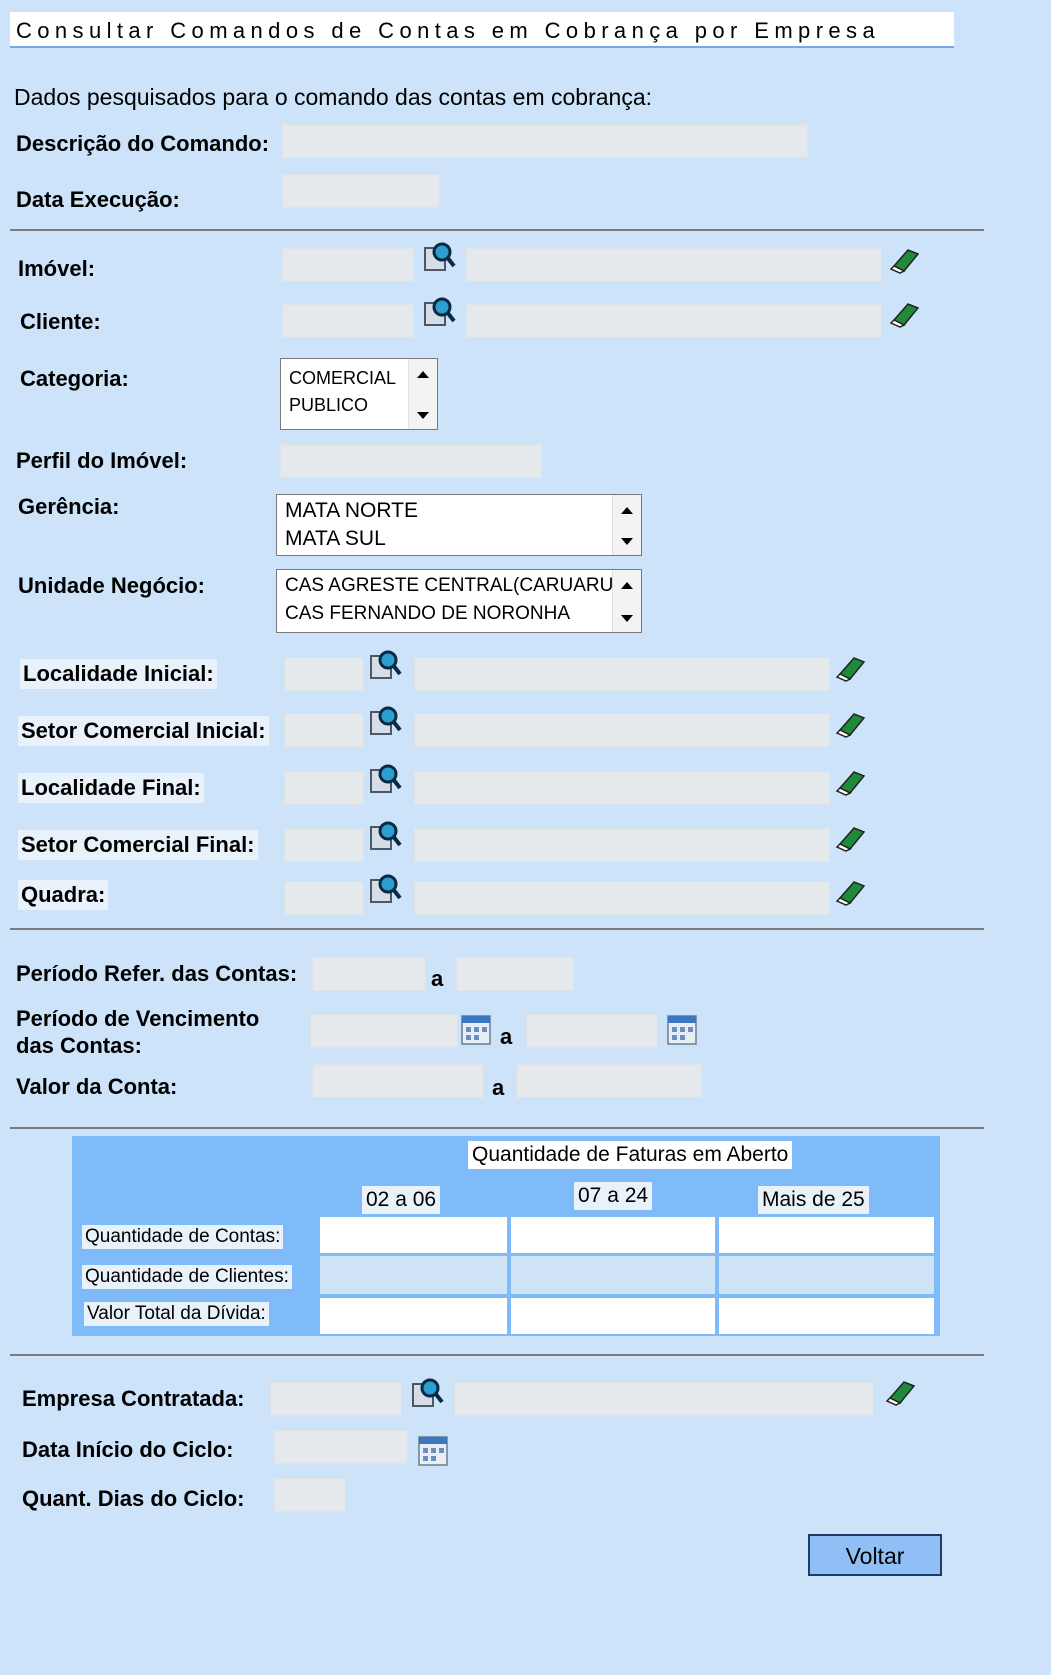  I want to click on gerencia-listbox: MATA NORTE MATA SUL, so click(459, 525).